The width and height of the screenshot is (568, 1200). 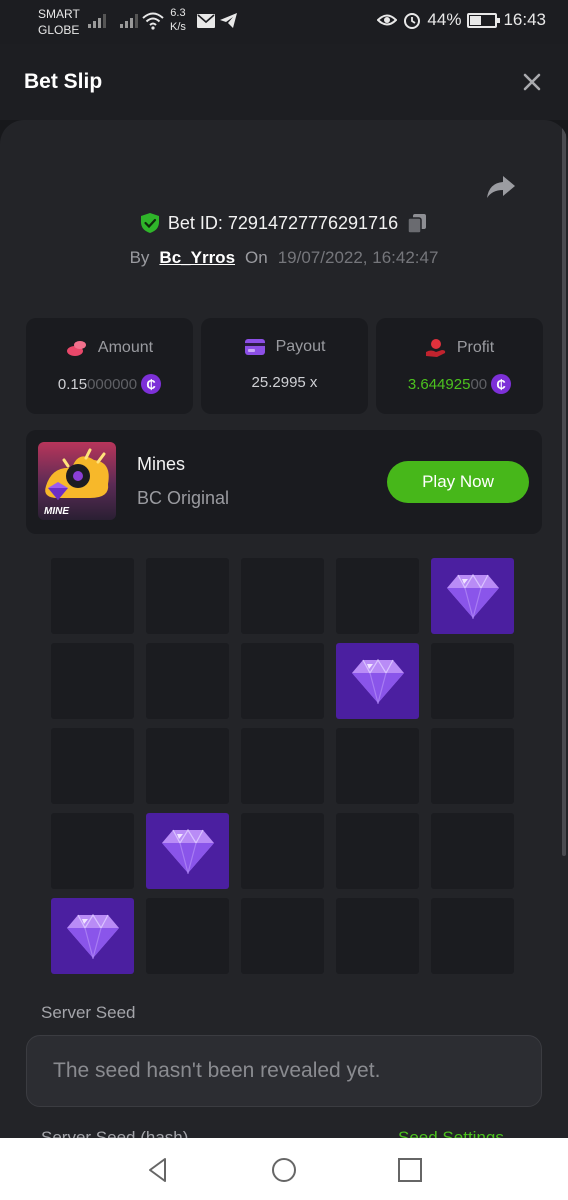 What do you see at coordinates (410, 1170) in the screenshot?
I see `recents-icon` at bounding box center [410, 1170].